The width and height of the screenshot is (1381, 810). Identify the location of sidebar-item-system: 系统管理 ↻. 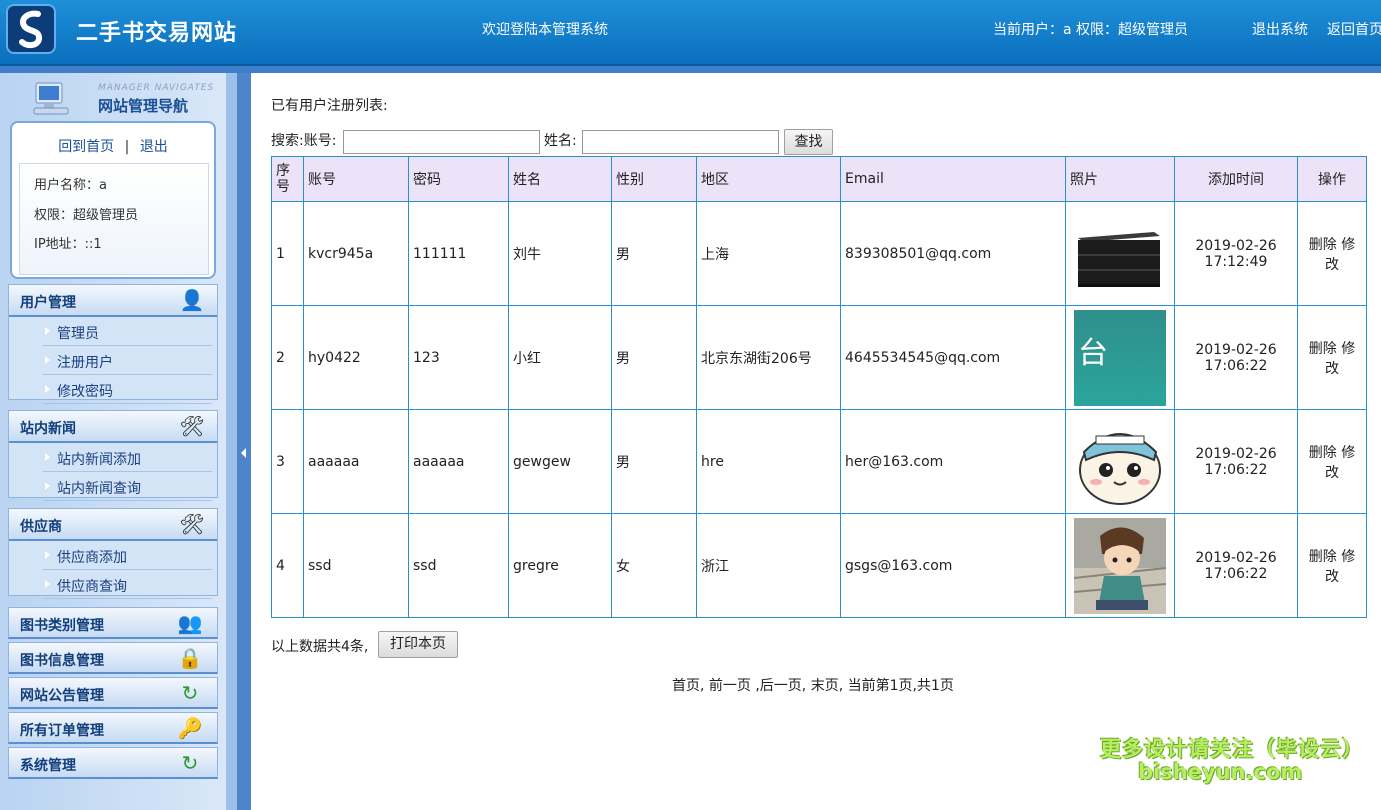
(113, 763).